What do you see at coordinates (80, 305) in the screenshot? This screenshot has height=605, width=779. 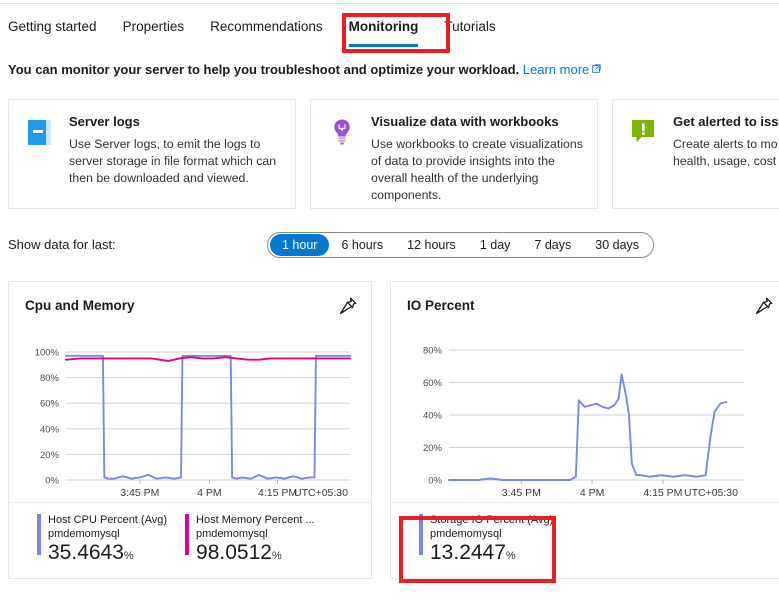 I see `chart-title: Cpu and Memory` at bounding box center [80, 305].